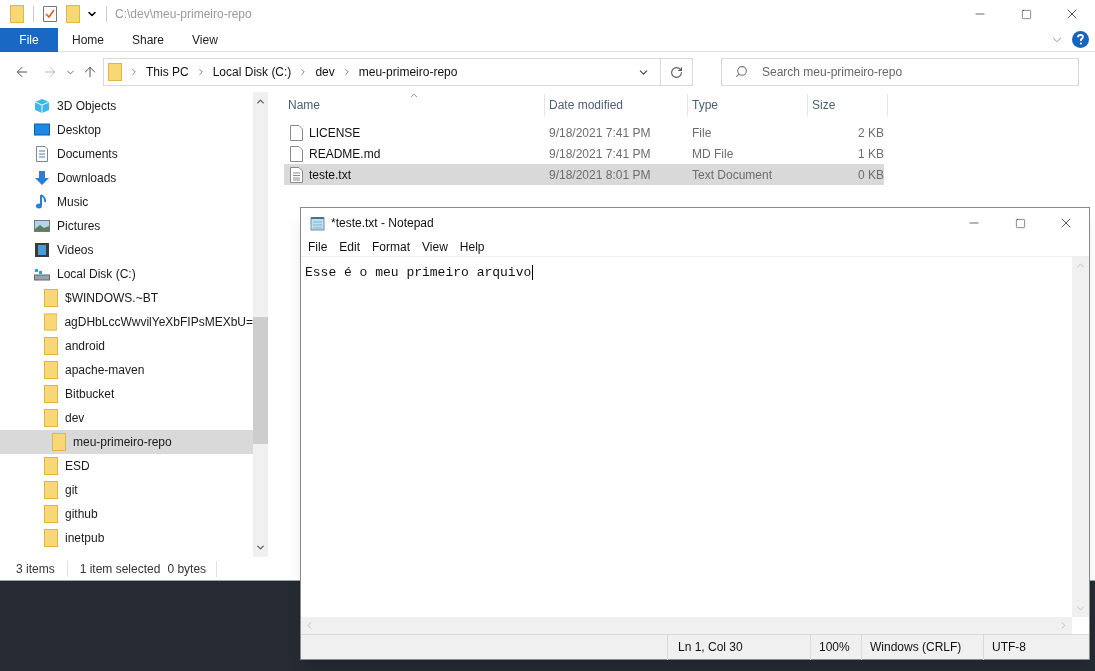  Describe the element at coordinates (126, 538) in the screenshot. I see `sidebar-item: inetpub` at that location.